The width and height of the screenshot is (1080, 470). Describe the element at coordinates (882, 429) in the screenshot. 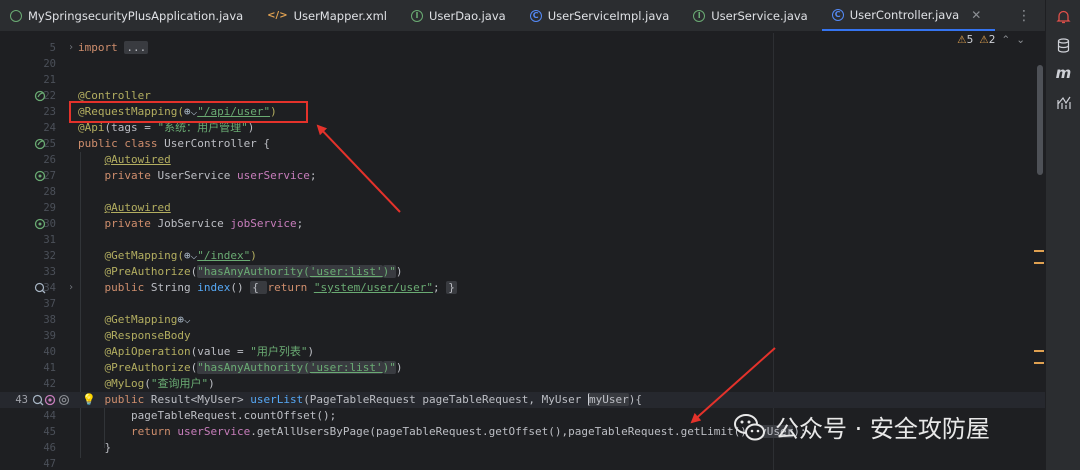

I see `watermark-text: 公众号 · 安全攻防屋` at that location.